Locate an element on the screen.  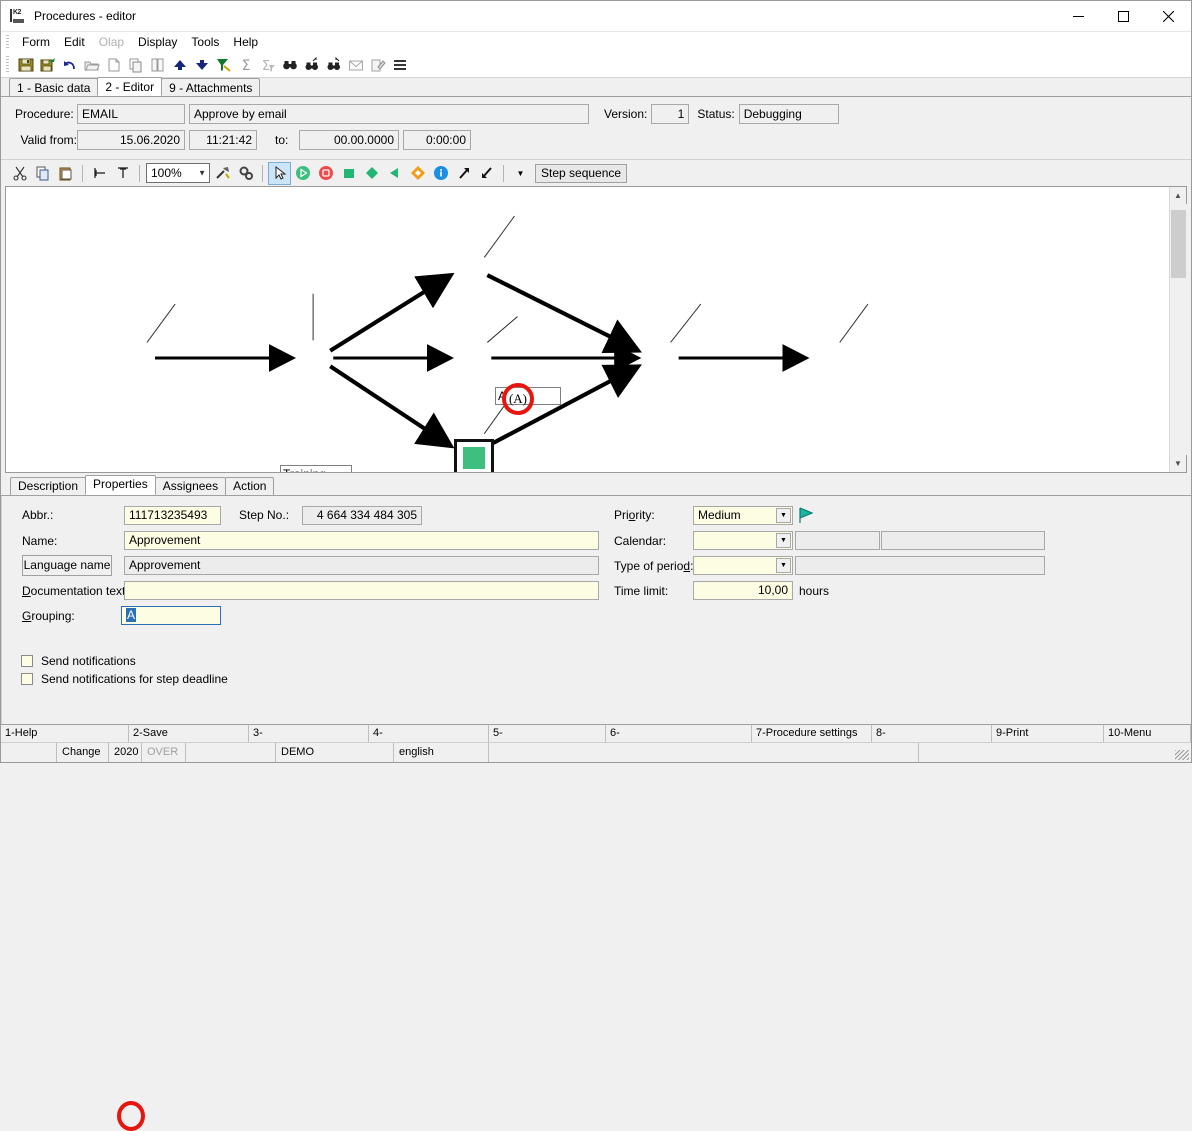
save-icon is located at coordinates (25, 65).